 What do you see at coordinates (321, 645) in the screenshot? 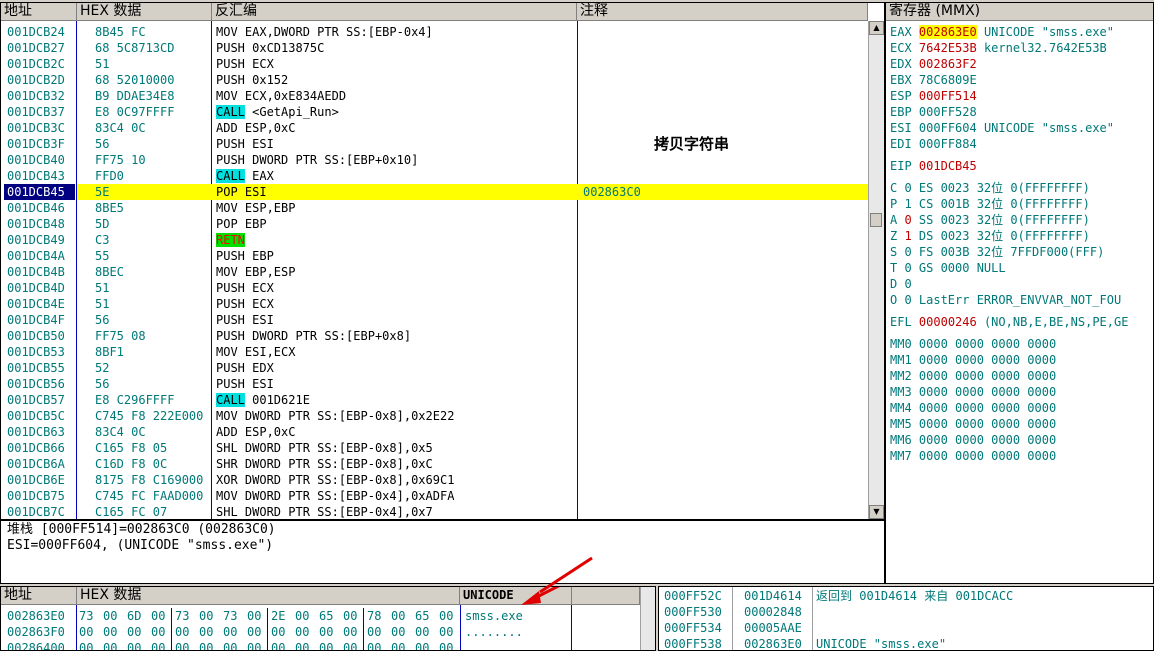
I see `dump-row: 00286400 00 00 00 00 00 00 00 00 00 00 00 00 00 00 00 00` at bounding box center [321, 645].